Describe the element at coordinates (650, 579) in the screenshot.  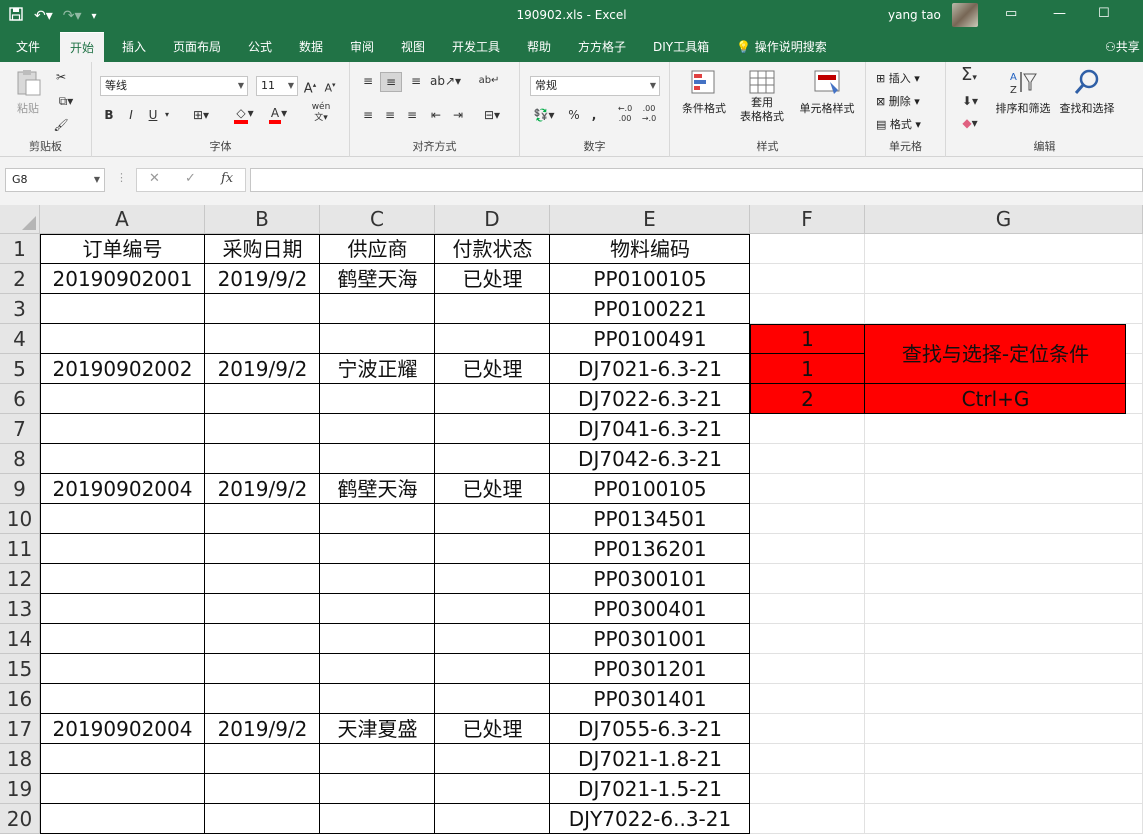
I see `data-cell: PP0300101` at that location.